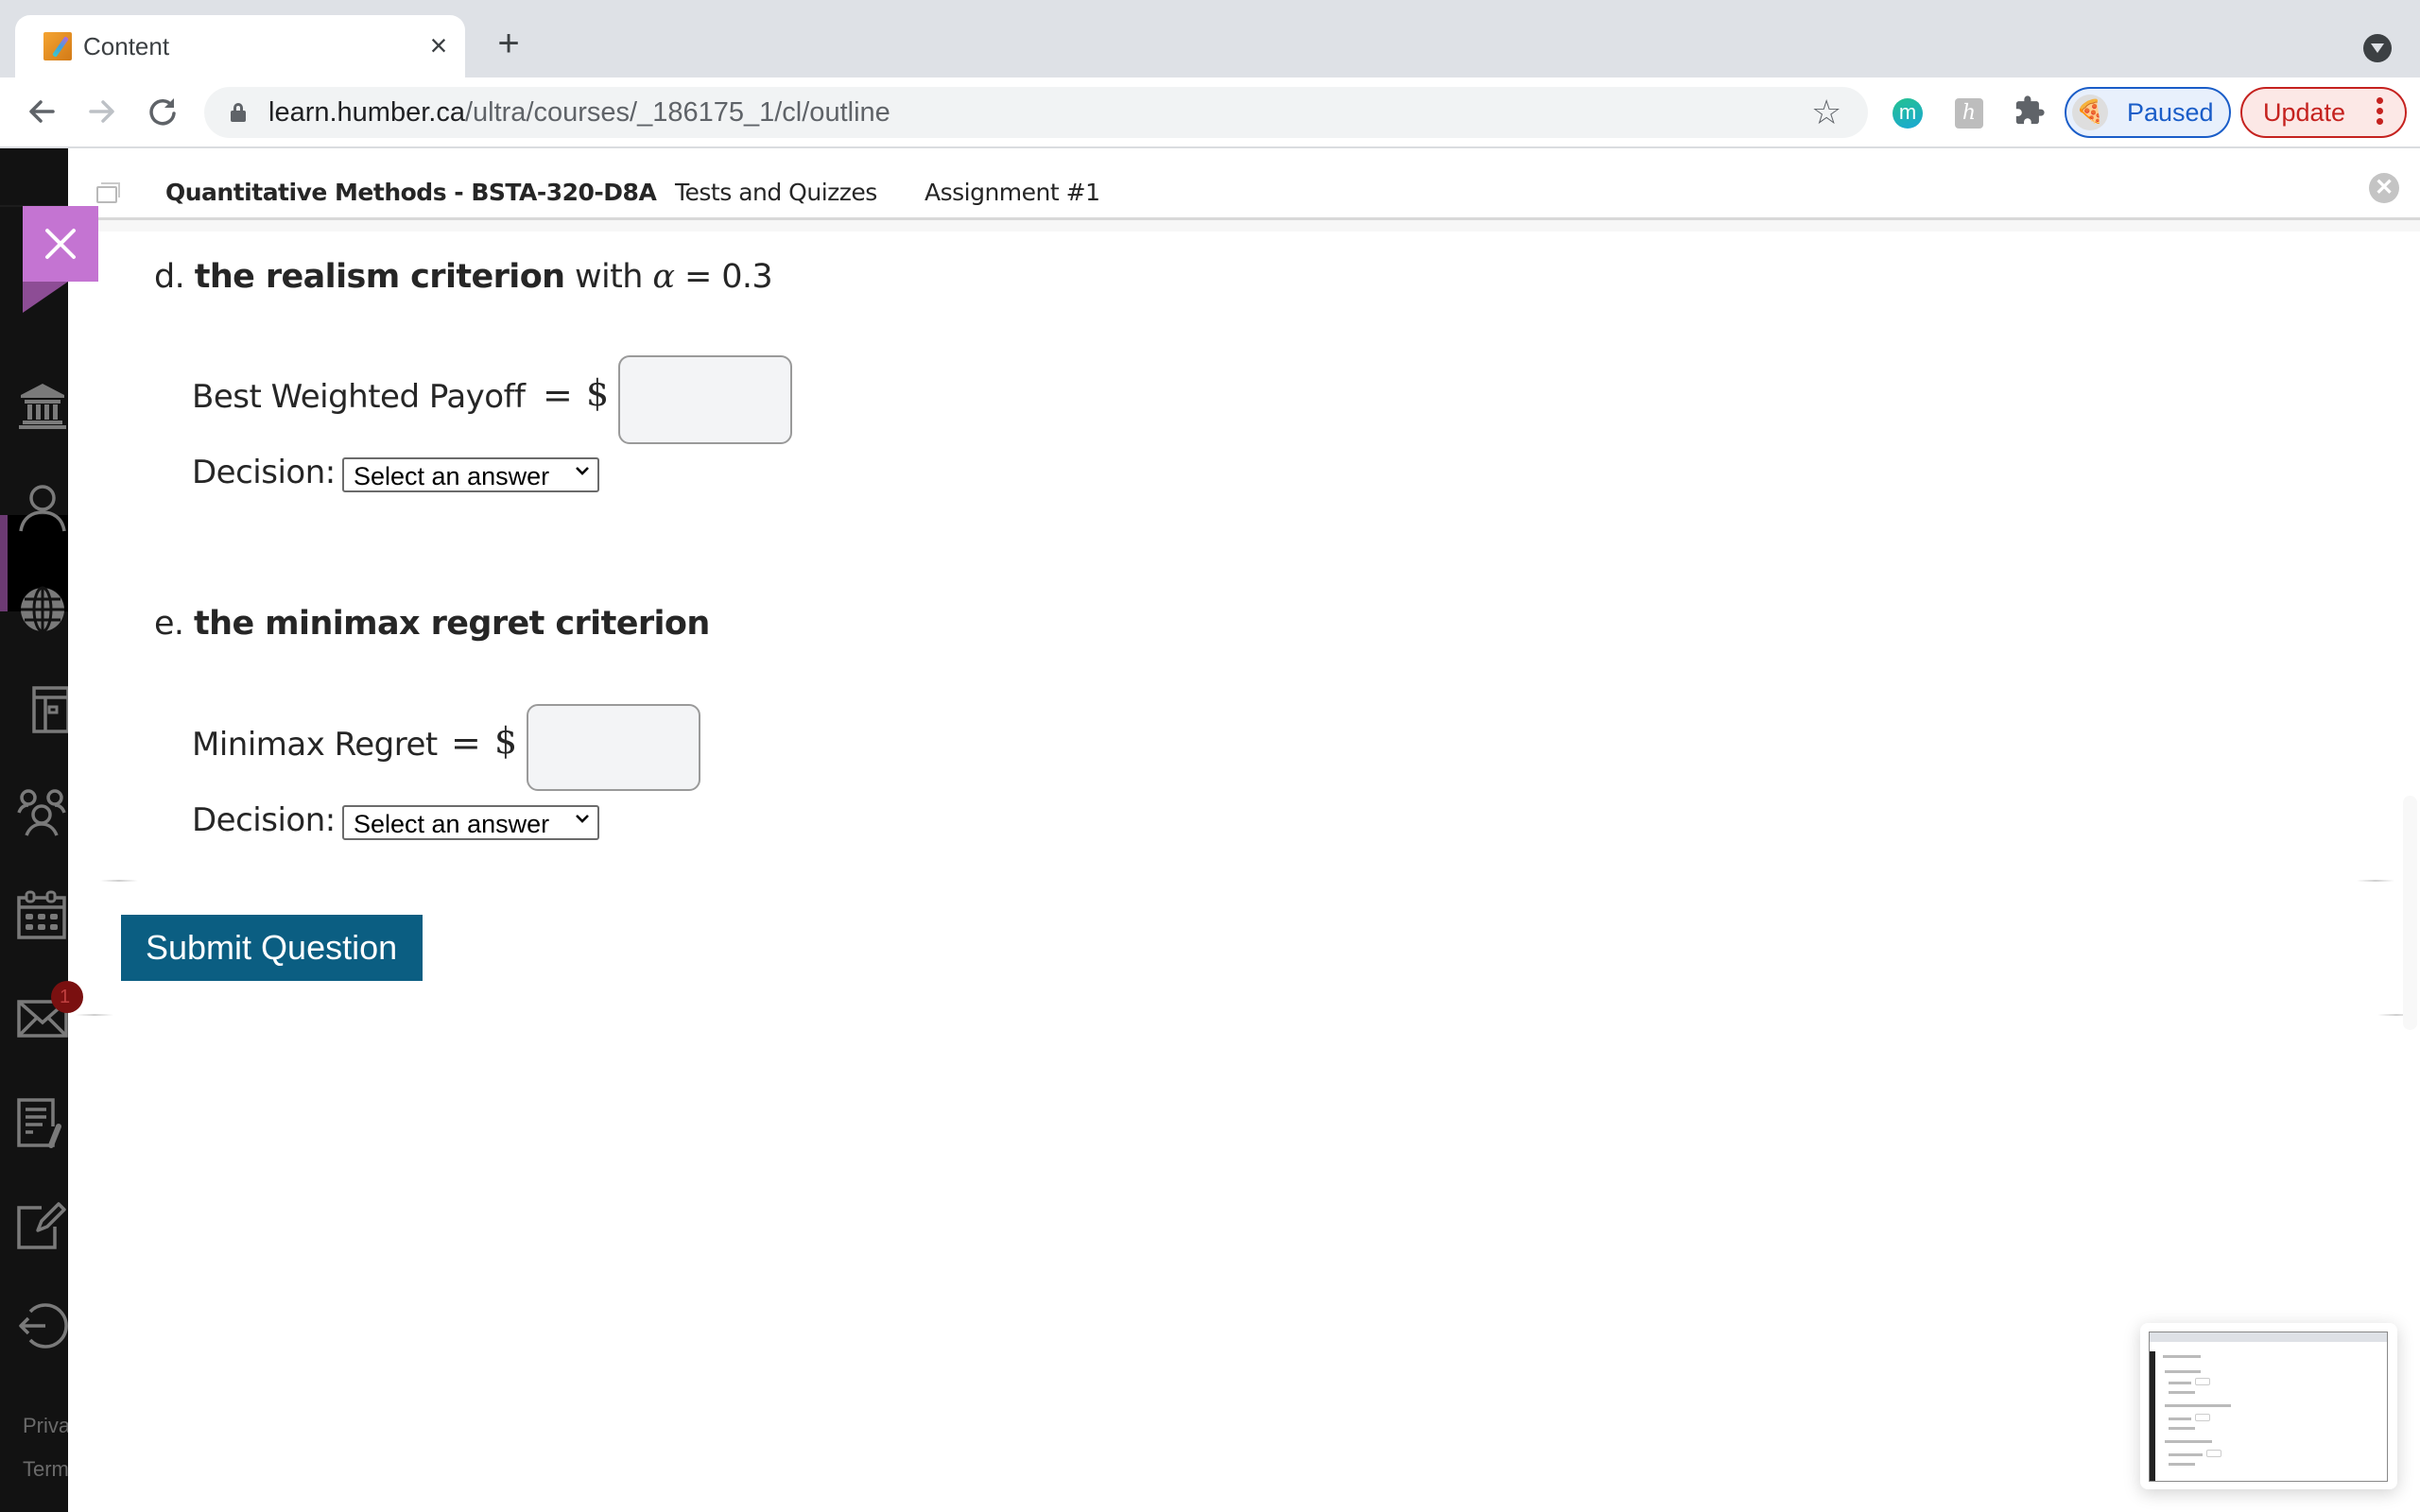 This screenshot has width=2420, height=1512. Describe the element at coordinates (45, 1426) in the screenshot. I see `privacy-link: Privacy` at that location.